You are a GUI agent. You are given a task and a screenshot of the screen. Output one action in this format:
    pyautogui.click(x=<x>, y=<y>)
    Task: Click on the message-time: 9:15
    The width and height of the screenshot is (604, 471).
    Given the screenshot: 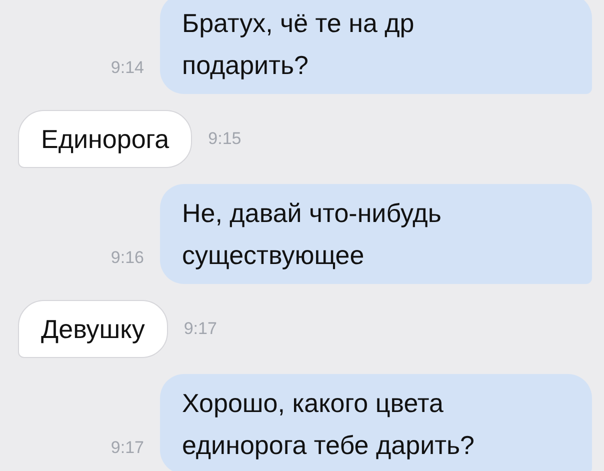 What is the action you would take?
    pyautogui.click(x=225, y=139)
    